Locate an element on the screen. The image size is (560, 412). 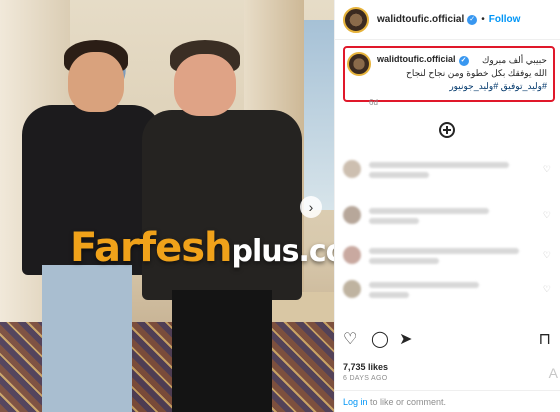
watermark-brand: Farfesh is located at coordinates (151, 248).